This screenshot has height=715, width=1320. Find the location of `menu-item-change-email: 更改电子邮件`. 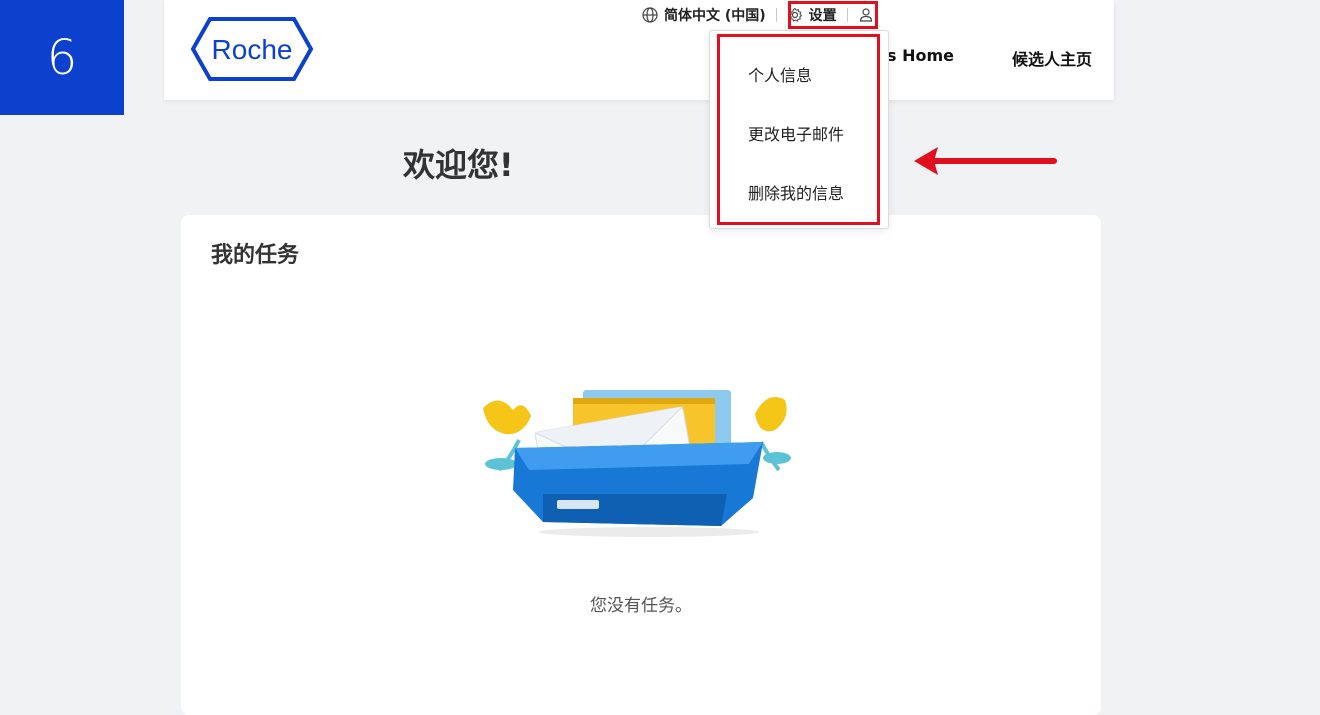

menu-item-change-email: 更改电子邮件 is located at coordinates (796, 133).